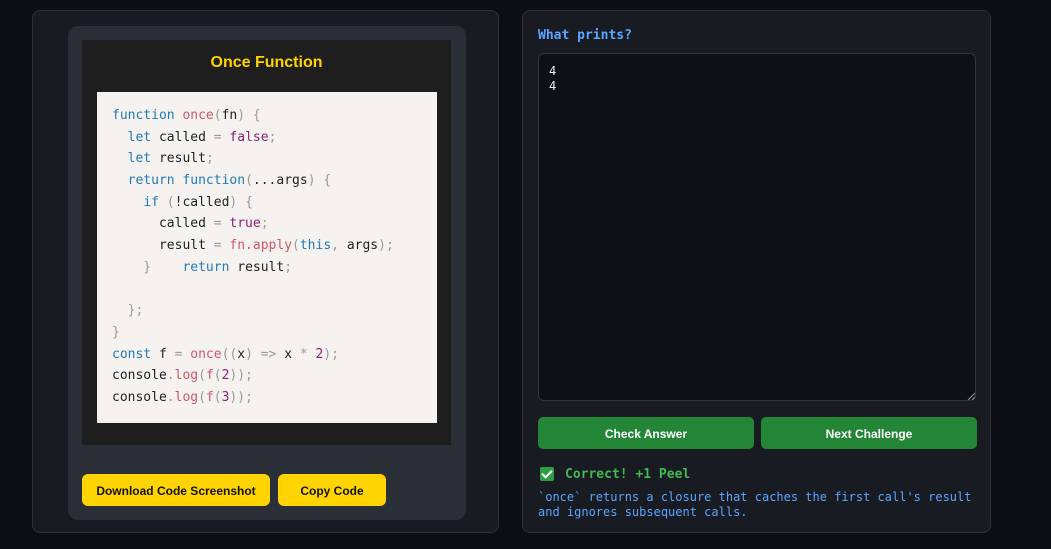  I want to click on code-line: let result;, so click(170, 159).